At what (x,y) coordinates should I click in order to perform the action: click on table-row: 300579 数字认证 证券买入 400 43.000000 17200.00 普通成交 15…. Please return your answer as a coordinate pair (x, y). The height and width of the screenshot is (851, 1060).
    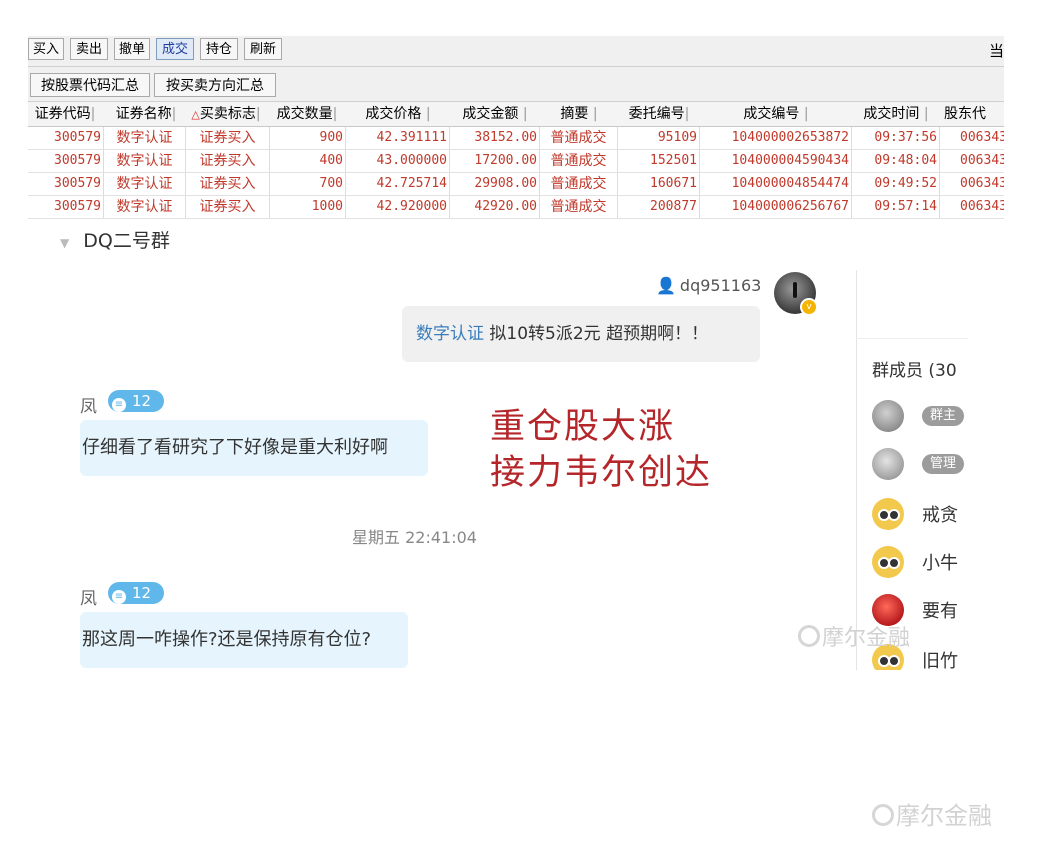
    Looking at the image, I should click on (516, 161).